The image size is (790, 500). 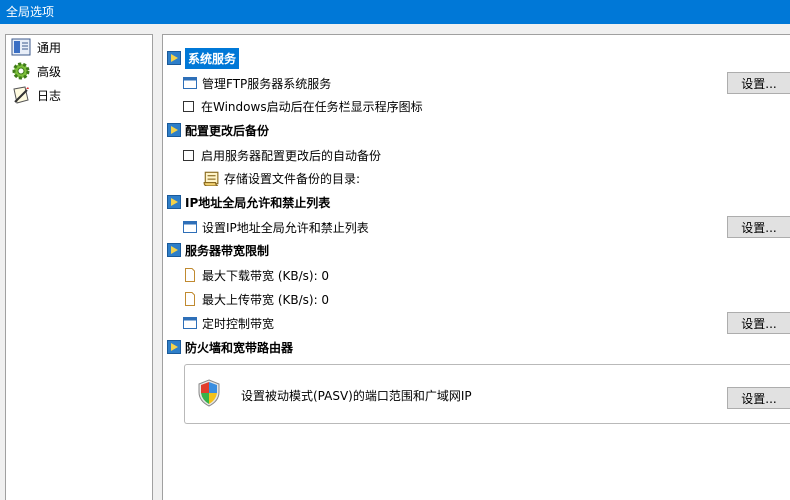 What do you see at coordinates (227, 250) in the screenshot?
I see `section-title: 服务器带宽限制` at bounding box center [227, 250].